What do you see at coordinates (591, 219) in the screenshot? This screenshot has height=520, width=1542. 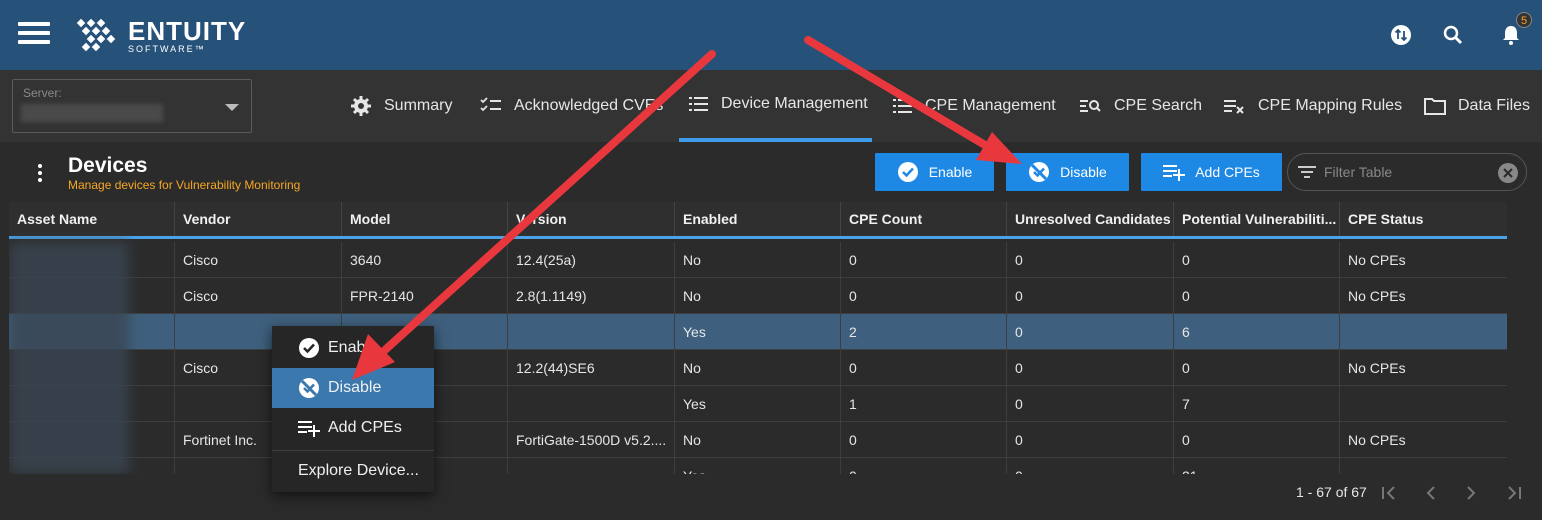 I see `column-header-version: Version` at bounding box center [591, 219].